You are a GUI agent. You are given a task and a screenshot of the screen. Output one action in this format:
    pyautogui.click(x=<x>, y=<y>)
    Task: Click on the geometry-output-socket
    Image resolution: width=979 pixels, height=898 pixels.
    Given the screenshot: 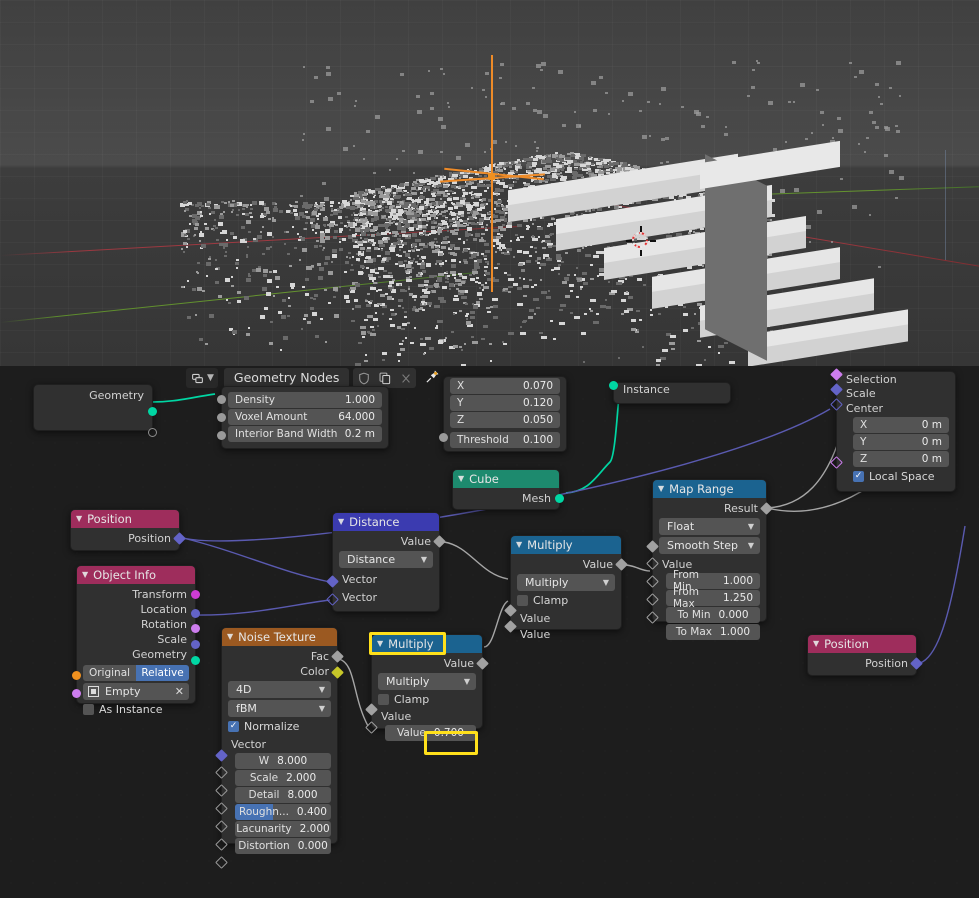 What is the action you would take?
    pyautogui.click(x=195, y=660)
    